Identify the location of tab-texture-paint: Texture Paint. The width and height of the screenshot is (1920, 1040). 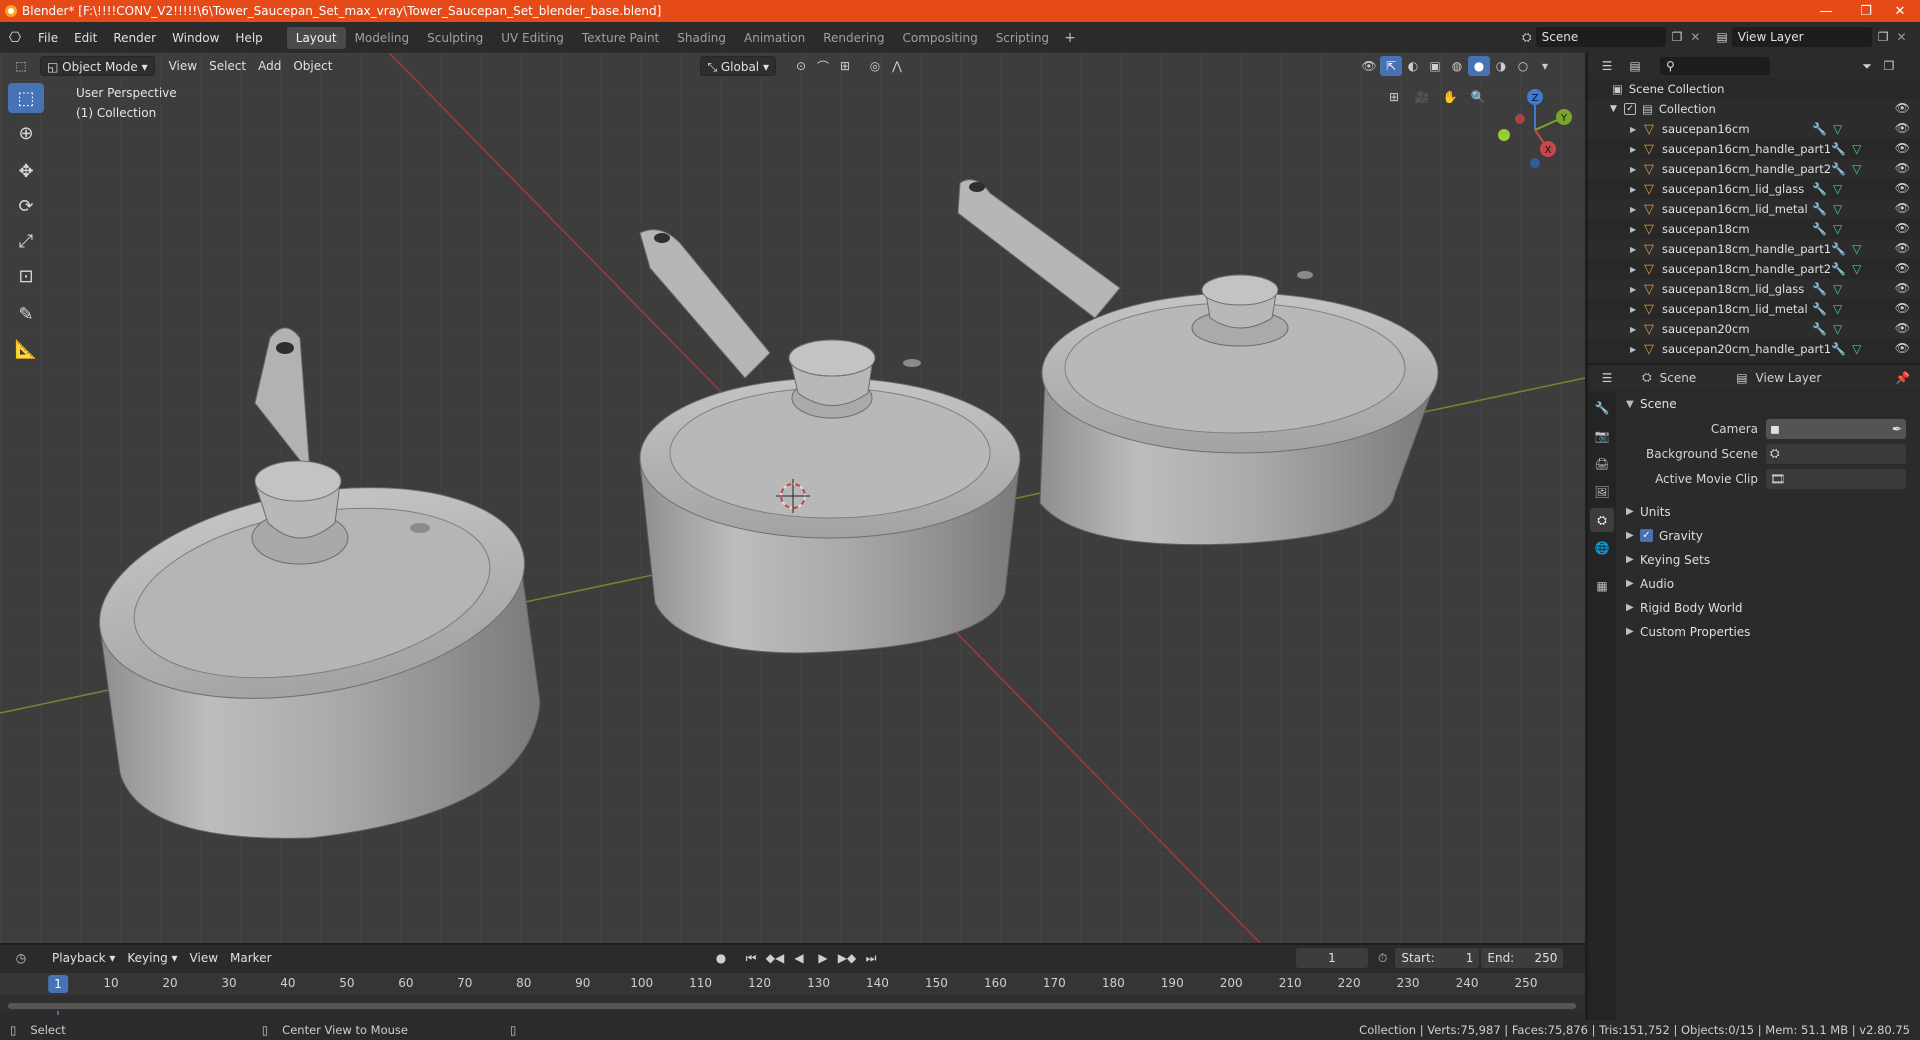
(620, 38).